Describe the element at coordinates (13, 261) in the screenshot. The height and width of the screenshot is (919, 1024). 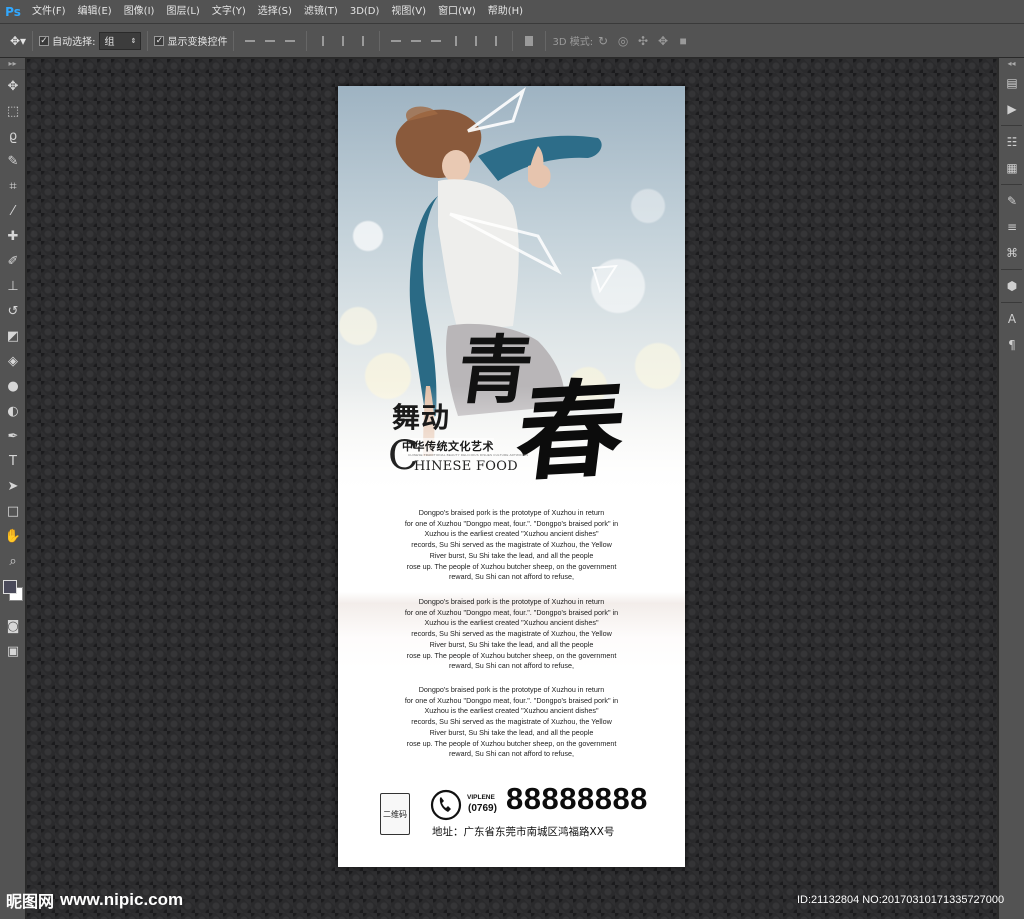
I see `brush-tool-icon: ✐` at that location.